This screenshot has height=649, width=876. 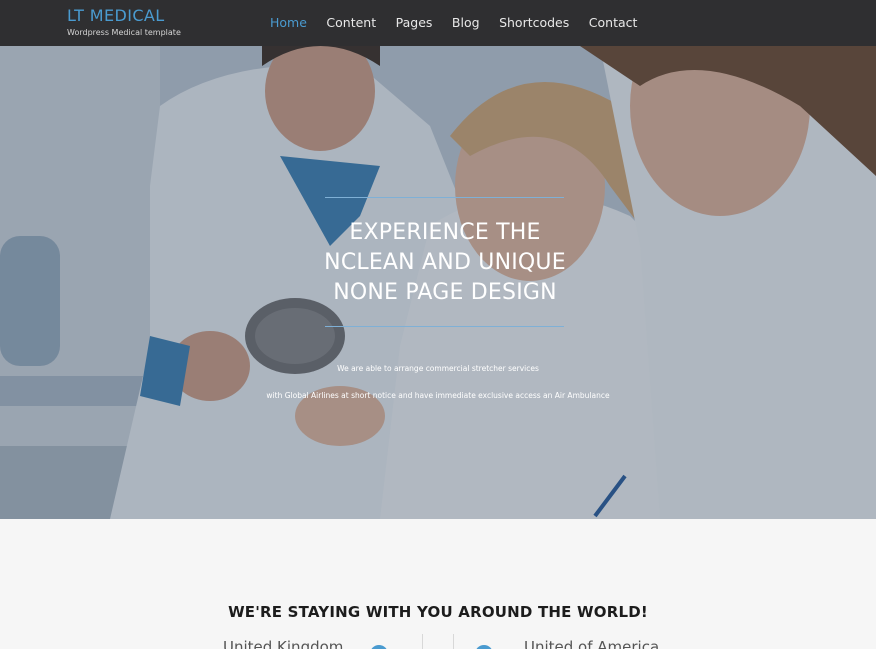 What do you see at coordinates (283, 643) in the screenshot?
I see `location-uk: United Kingdom` at bounding box center [283, 643].